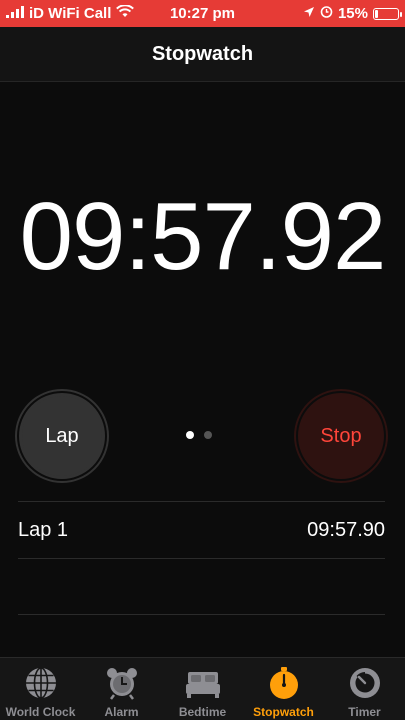 The height and width of the screenshot is (720, 405). What do you see at coordinates (203, 236) in the screenshot?
I see `stopwatch-time-display: 09:57.92` at bounding box center [203, 236].